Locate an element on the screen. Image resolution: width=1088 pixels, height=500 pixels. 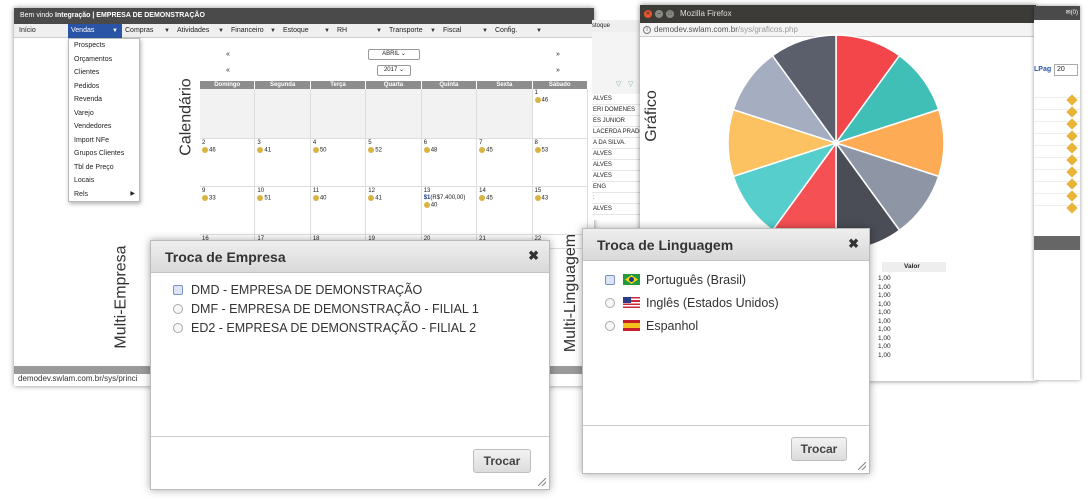
appointment-badge: 51 is located at coordinates (282, 198).